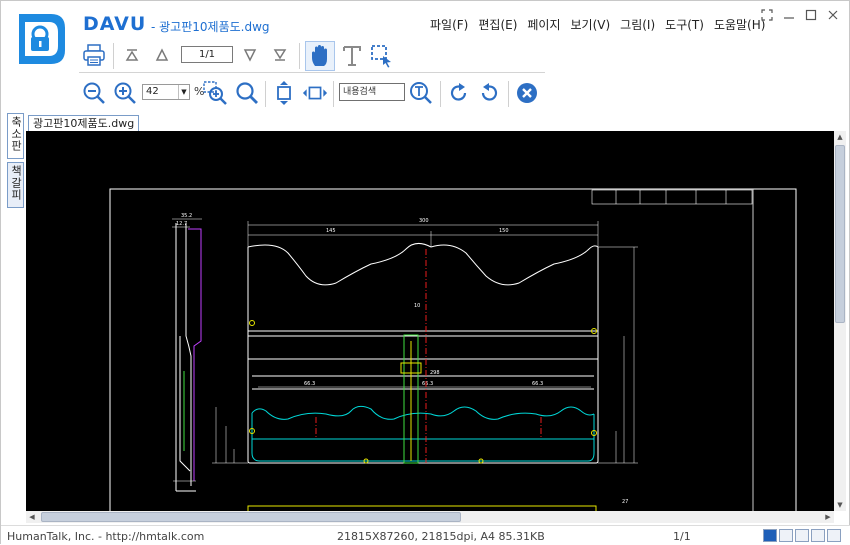 Image resolution: width=850 pixels, height=545 pixels. I want to click on view-mode-buttons, so click(802, 535).